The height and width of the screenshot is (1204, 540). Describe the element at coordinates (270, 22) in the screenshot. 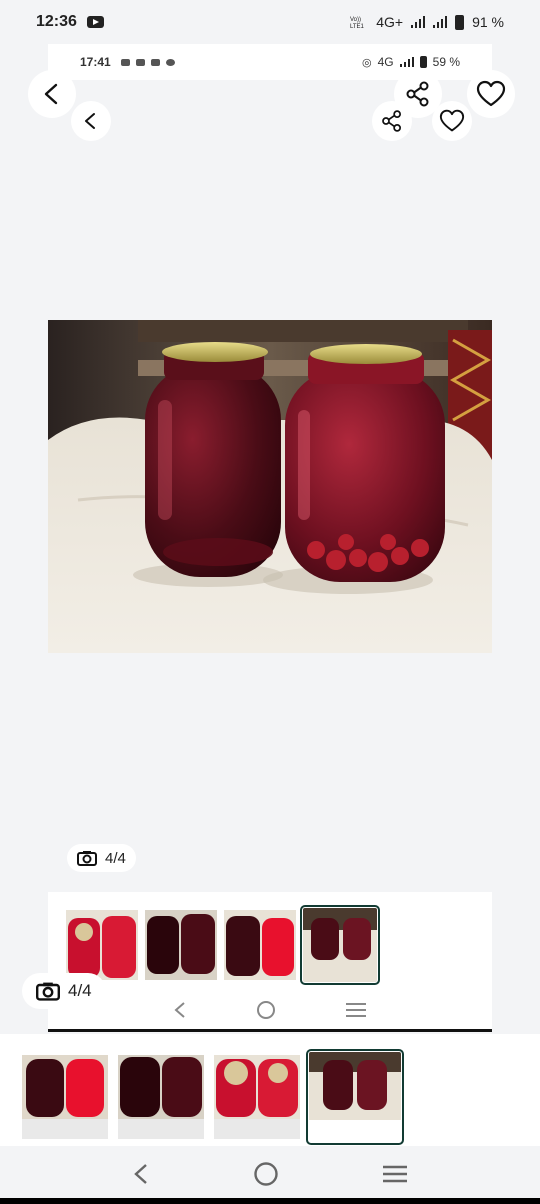

I see `status-bar: 12:36 Vo)) LTE1 4G+ 91 %` at that location.